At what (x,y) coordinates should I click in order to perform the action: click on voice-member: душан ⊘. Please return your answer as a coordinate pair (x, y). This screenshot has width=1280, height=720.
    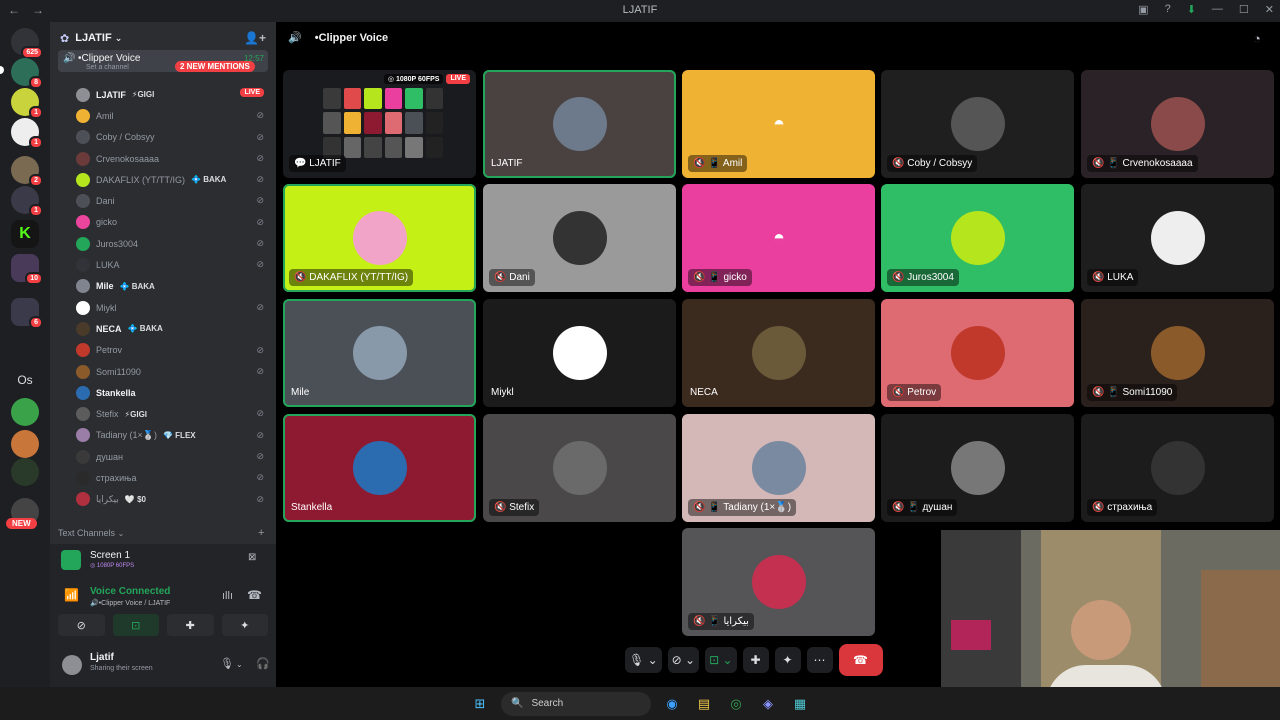
    Looking at the image, I should click on (173, 456).